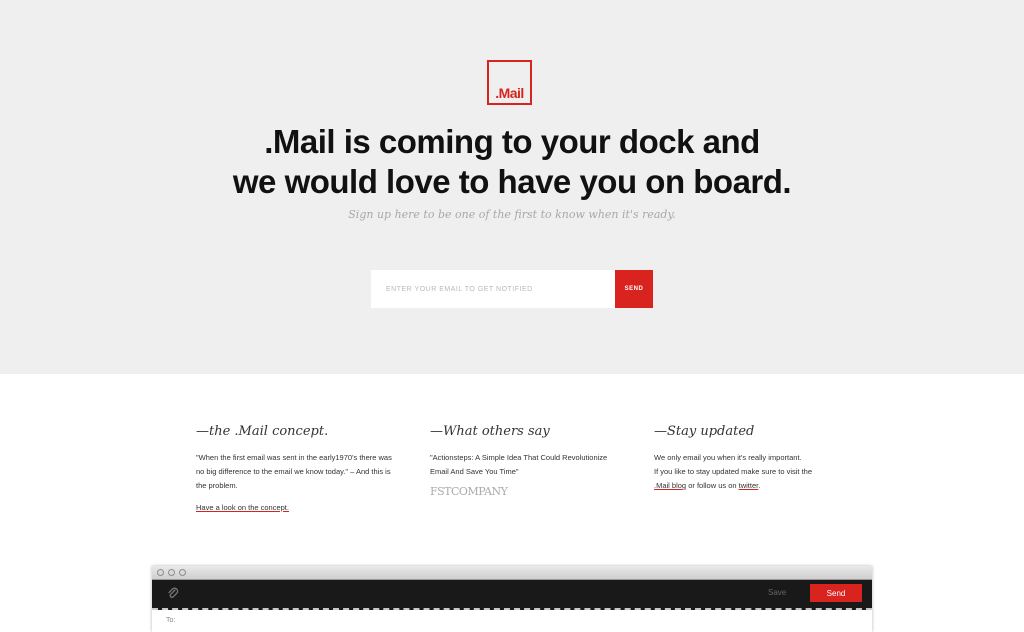 This screenshot has width=1024, height=632. Describe the element at coordinates (493, 289) in the screenshot. I see `email-input` at that location.